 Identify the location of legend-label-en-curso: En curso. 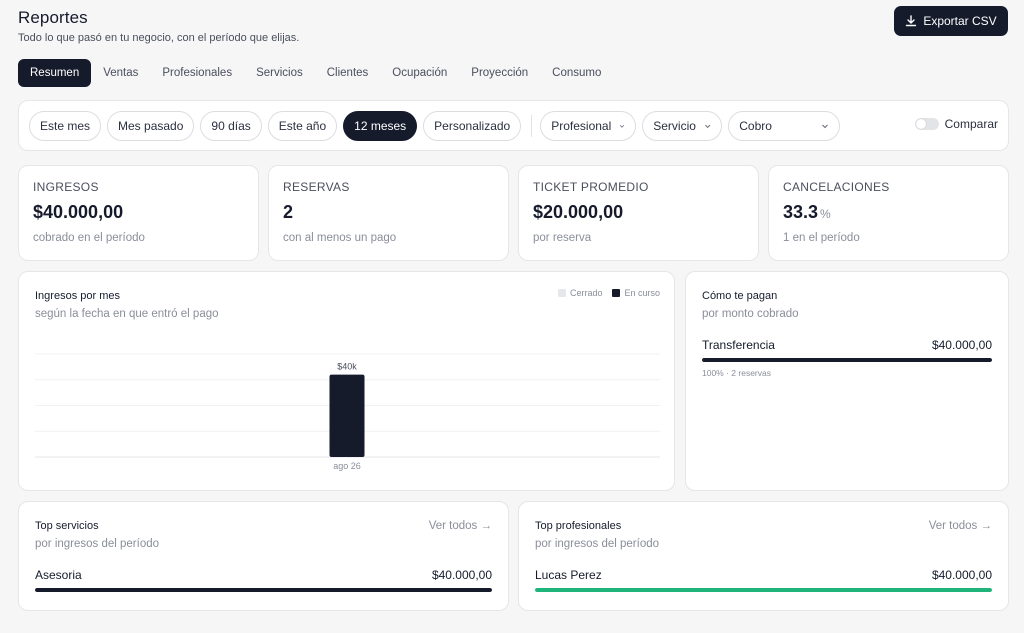
(642, 293).